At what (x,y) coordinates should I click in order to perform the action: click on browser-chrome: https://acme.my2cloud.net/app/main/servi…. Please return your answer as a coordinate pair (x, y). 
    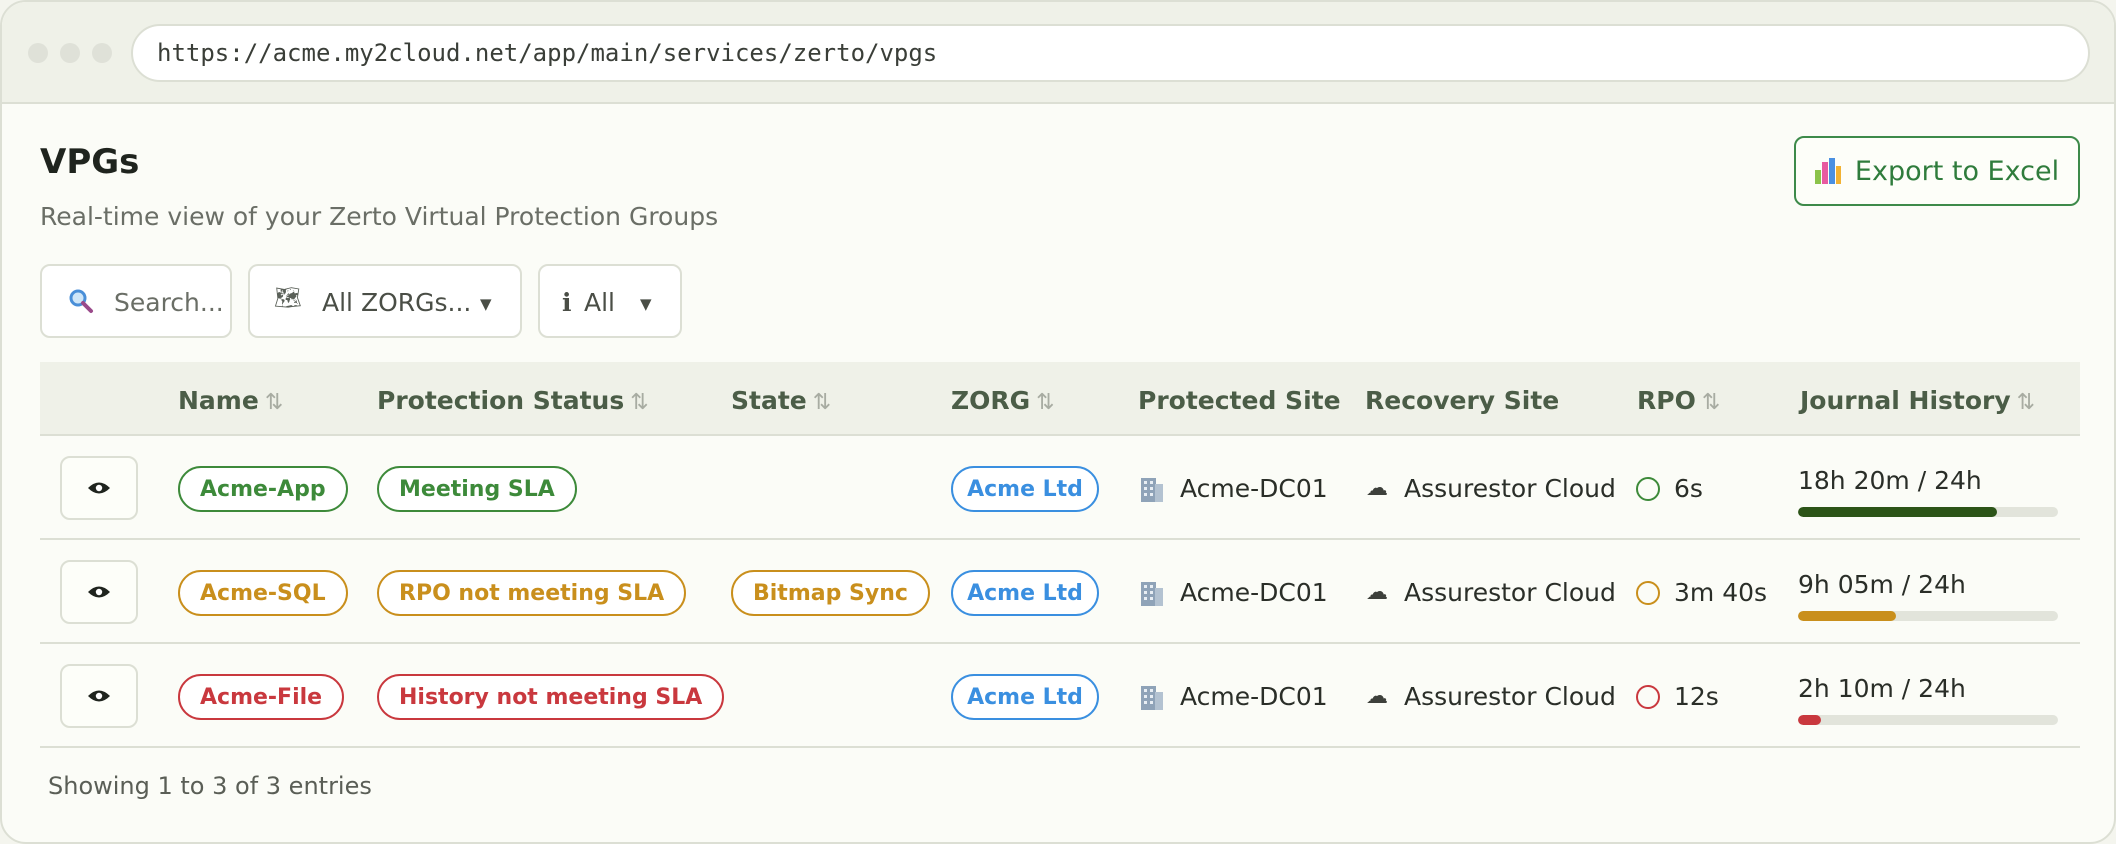
    Looking at the image, I should click on (1058, 53).